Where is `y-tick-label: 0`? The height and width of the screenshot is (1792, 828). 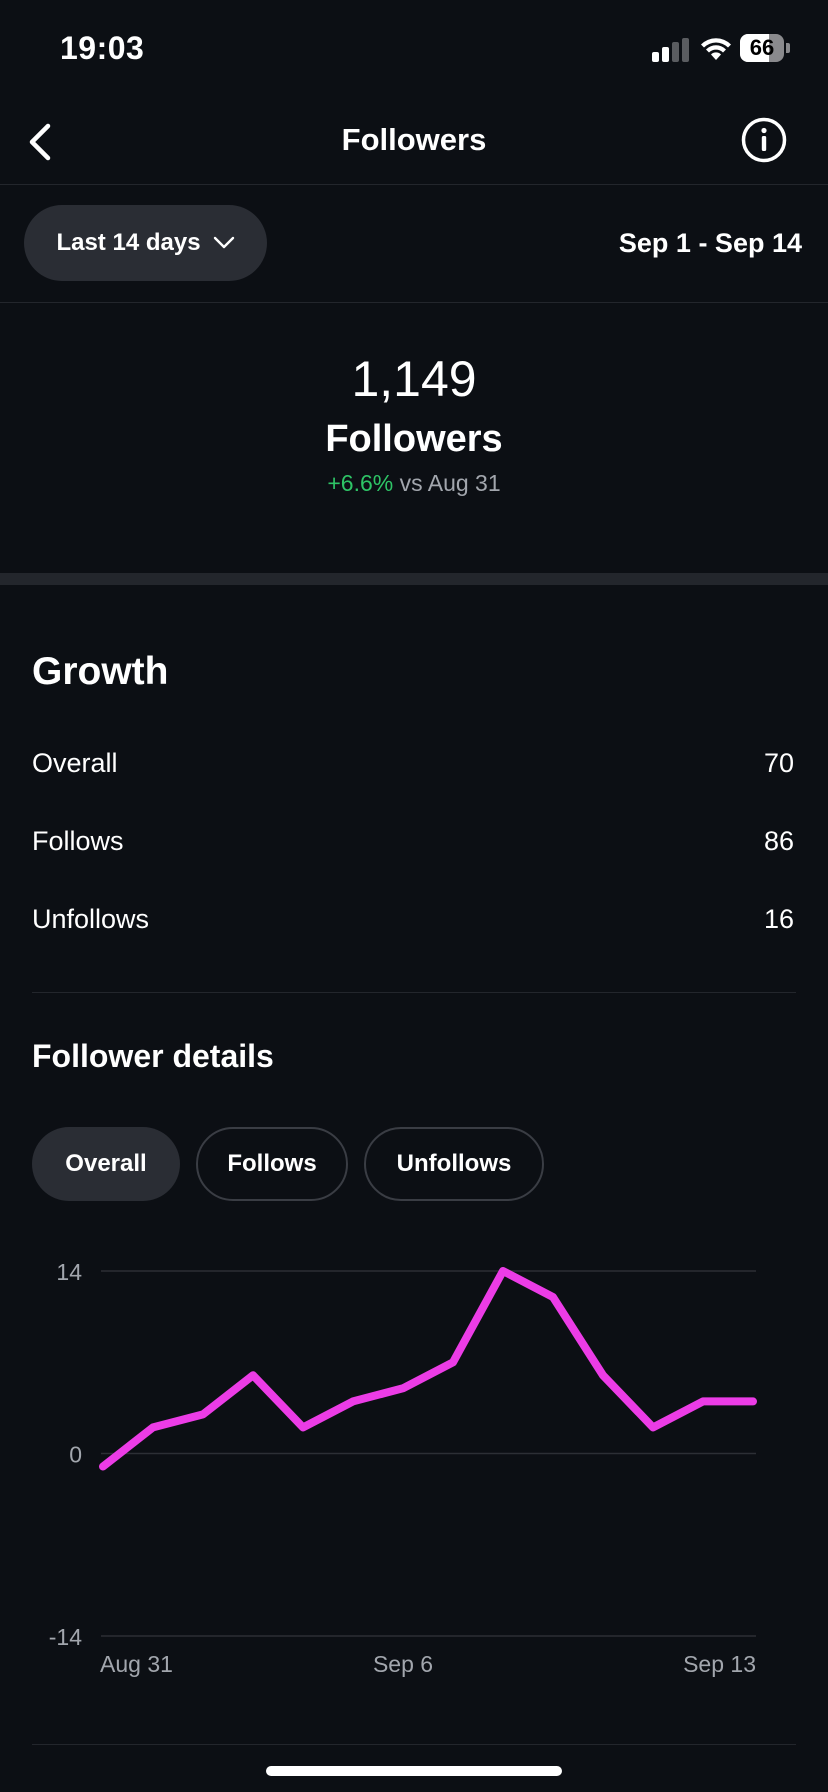 y-tick-label: 0 is located at coordinates (75, 1455).